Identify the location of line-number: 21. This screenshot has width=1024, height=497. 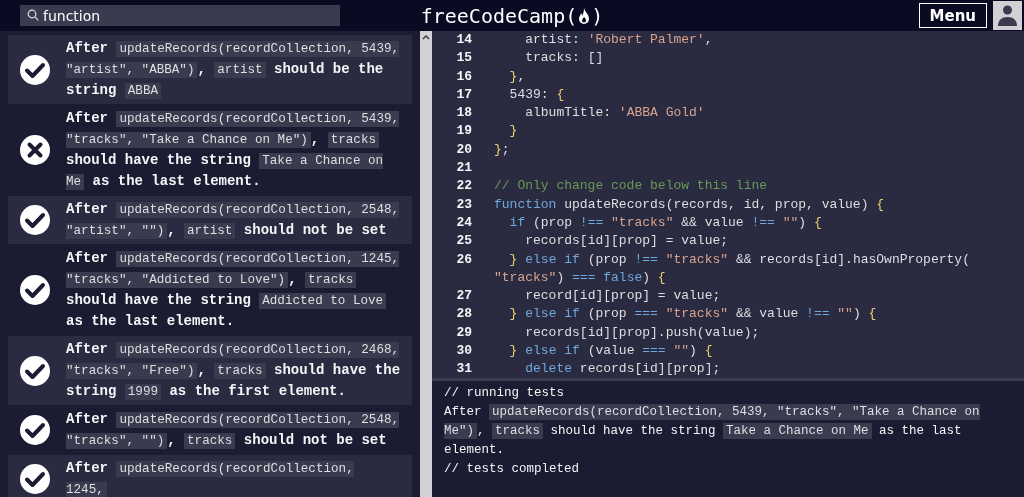
(464, 168).